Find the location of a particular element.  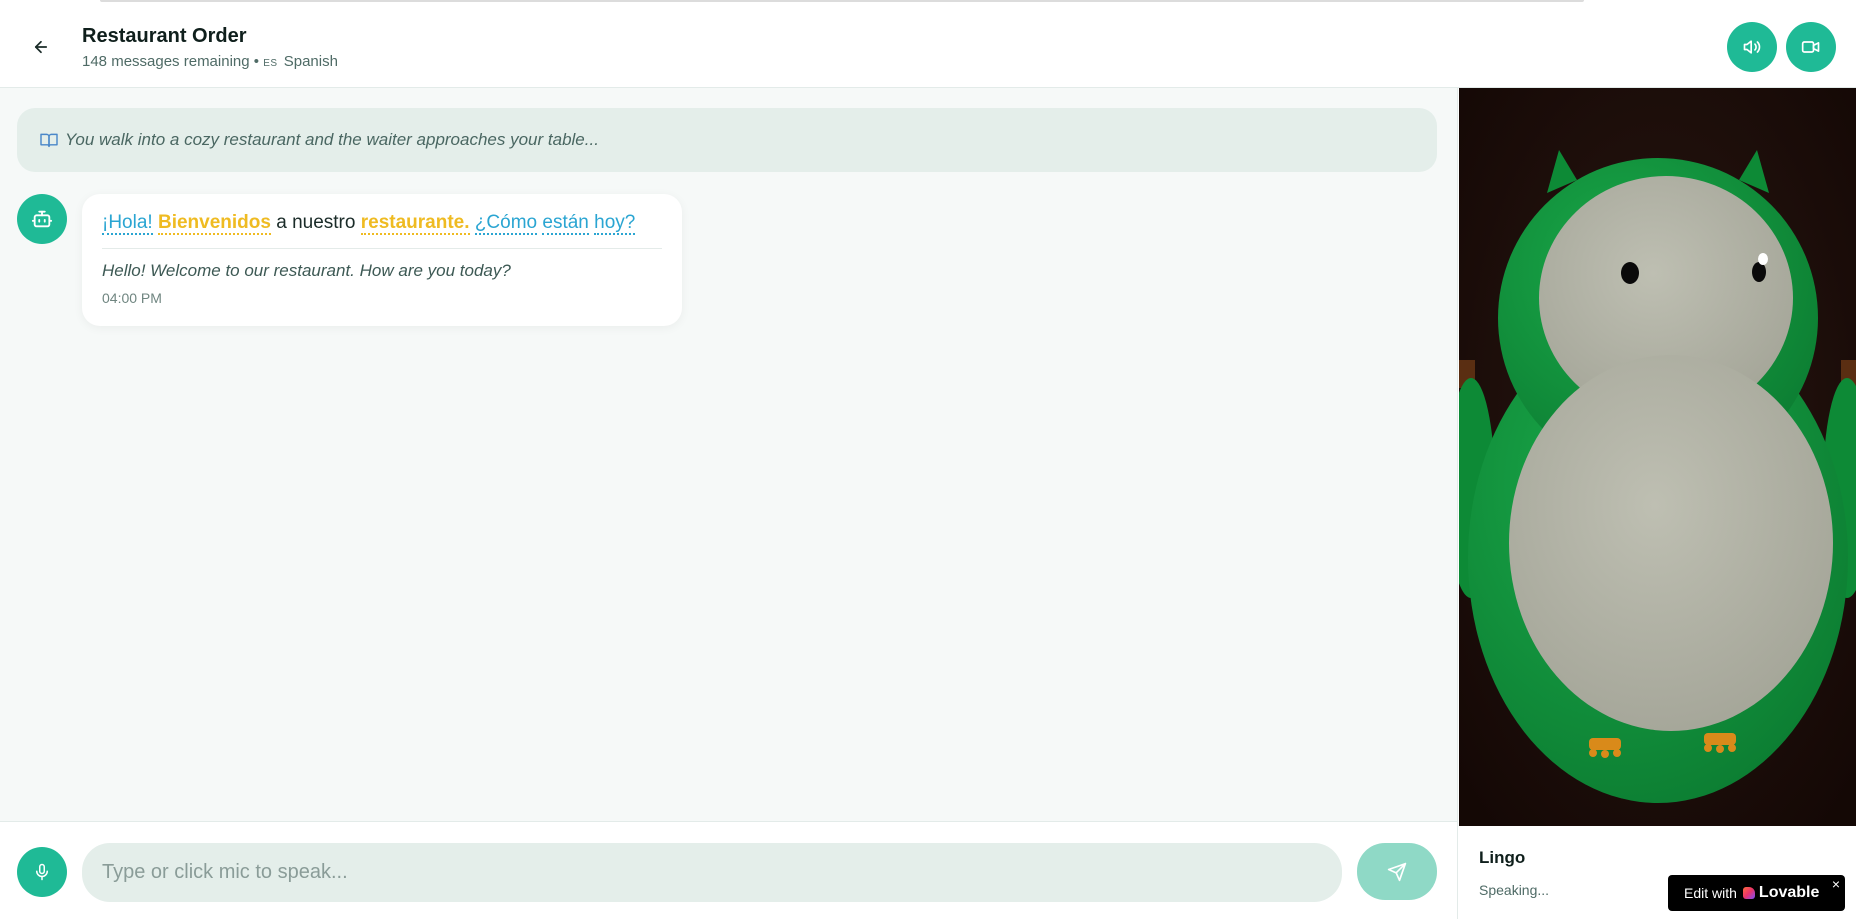

message-input is located at coordinates (712, 872).